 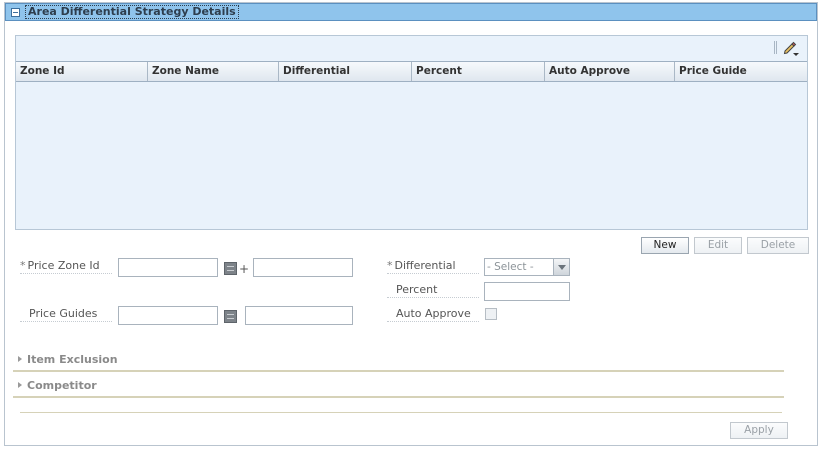 What do you see at coordinates (132, 12) in the screenshot?
I see `panel-title: Area Differential Strategy Details` at bounding box center [132, 12].